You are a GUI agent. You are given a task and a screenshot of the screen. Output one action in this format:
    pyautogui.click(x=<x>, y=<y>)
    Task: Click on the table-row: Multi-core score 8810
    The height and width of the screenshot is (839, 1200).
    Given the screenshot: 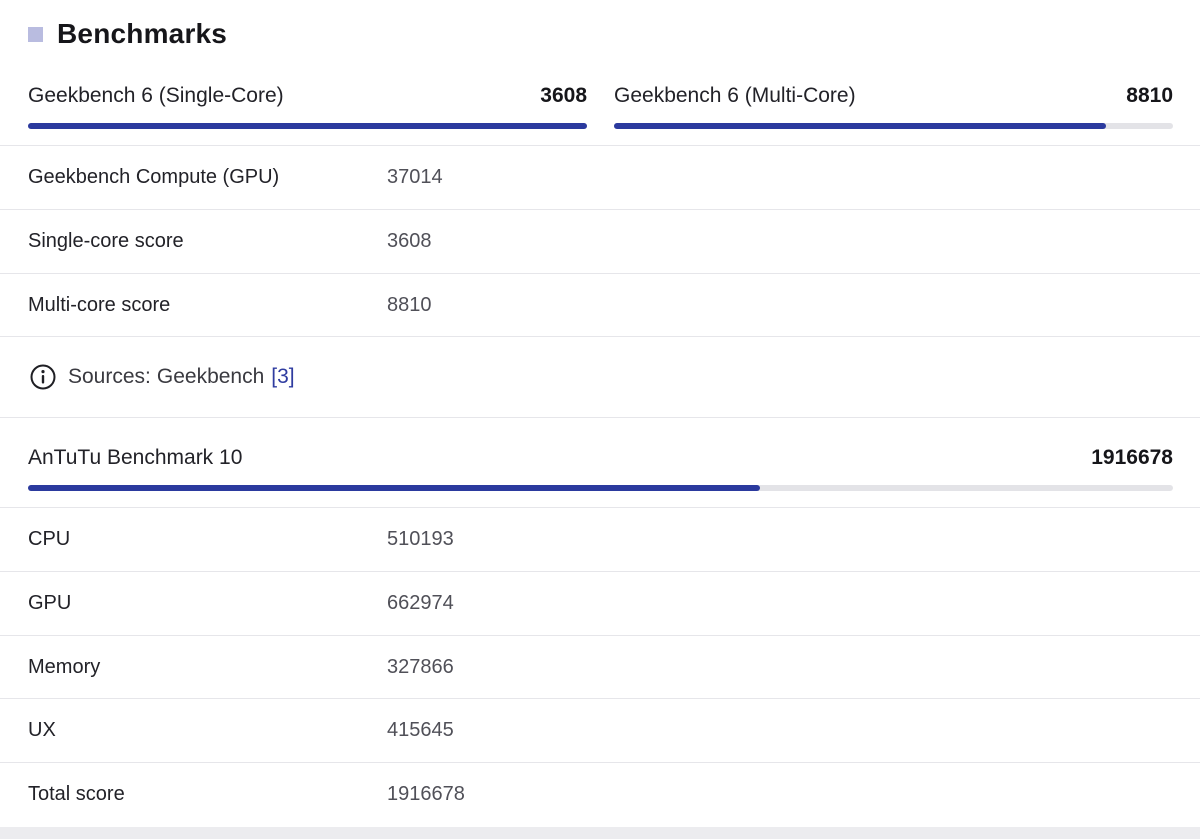 What is the action you would take?
    pyautogui.click(x=600, y=305)
    